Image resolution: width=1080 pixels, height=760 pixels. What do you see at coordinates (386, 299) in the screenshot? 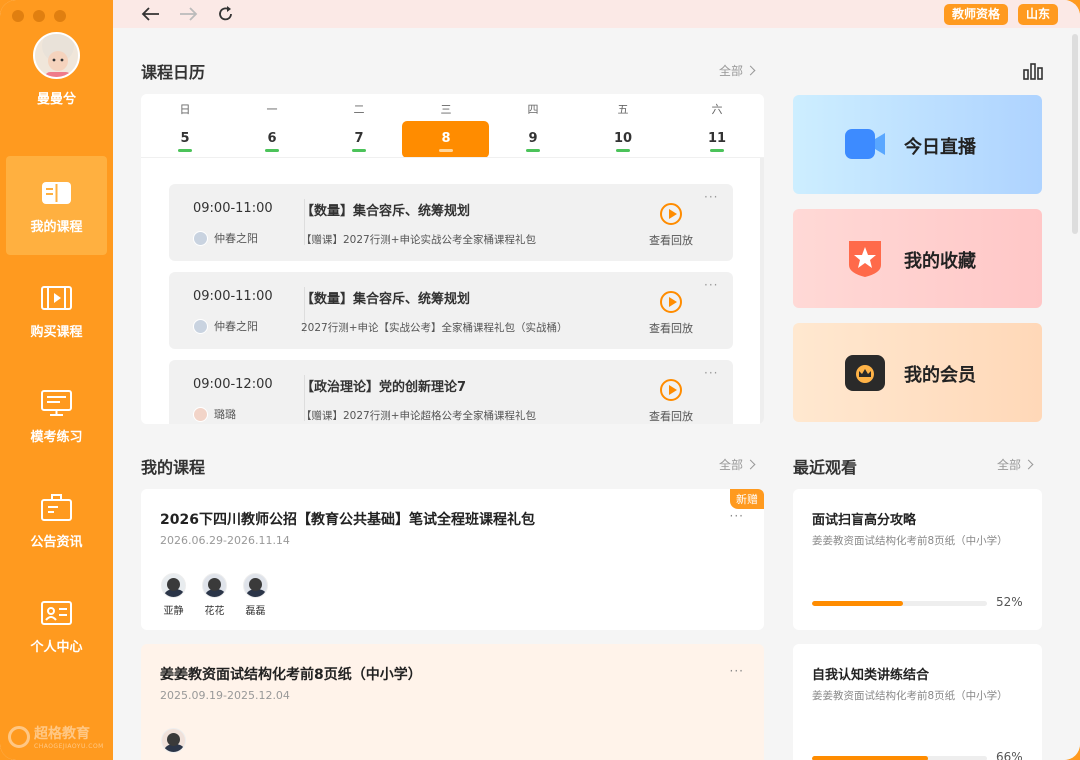
I see `lesson-title: 【数量】集合容斥、统筹规划` at bounding box center [386, 299].